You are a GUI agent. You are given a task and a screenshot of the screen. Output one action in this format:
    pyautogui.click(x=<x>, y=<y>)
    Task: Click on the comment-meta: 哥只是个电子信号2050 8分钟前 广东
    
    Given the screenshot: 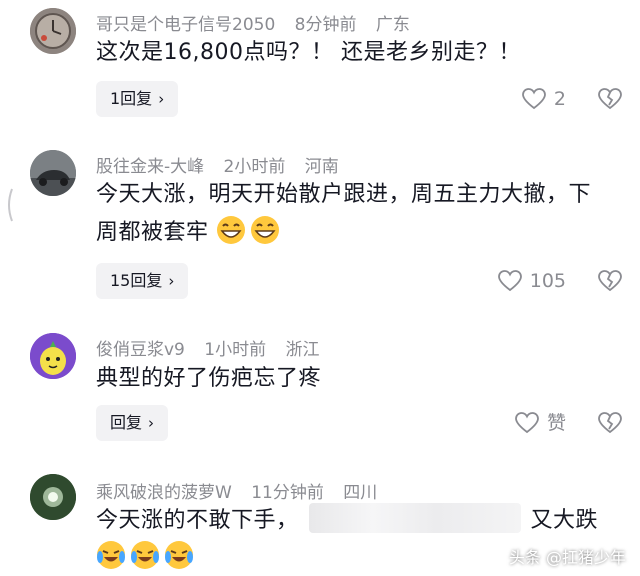 What is the action you would take?
    pyautogui.click(x=260, y=22)
    